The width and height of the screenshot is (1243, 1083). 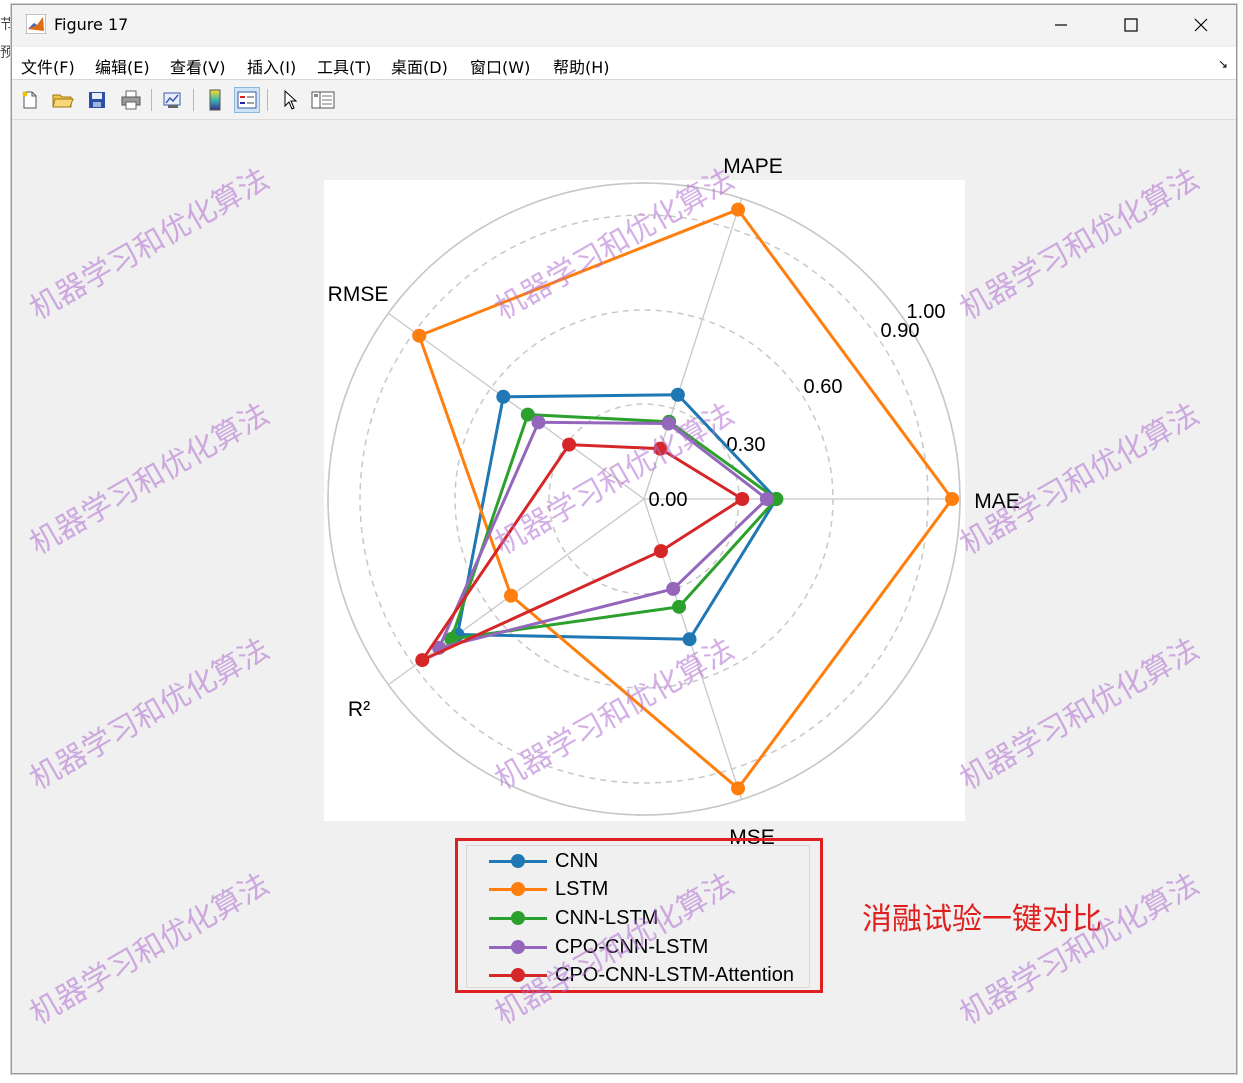 What do you see at coordinates (577, 861) in the screenshot?
I see `legend-label: CNN` at bounding box center [577, 861].